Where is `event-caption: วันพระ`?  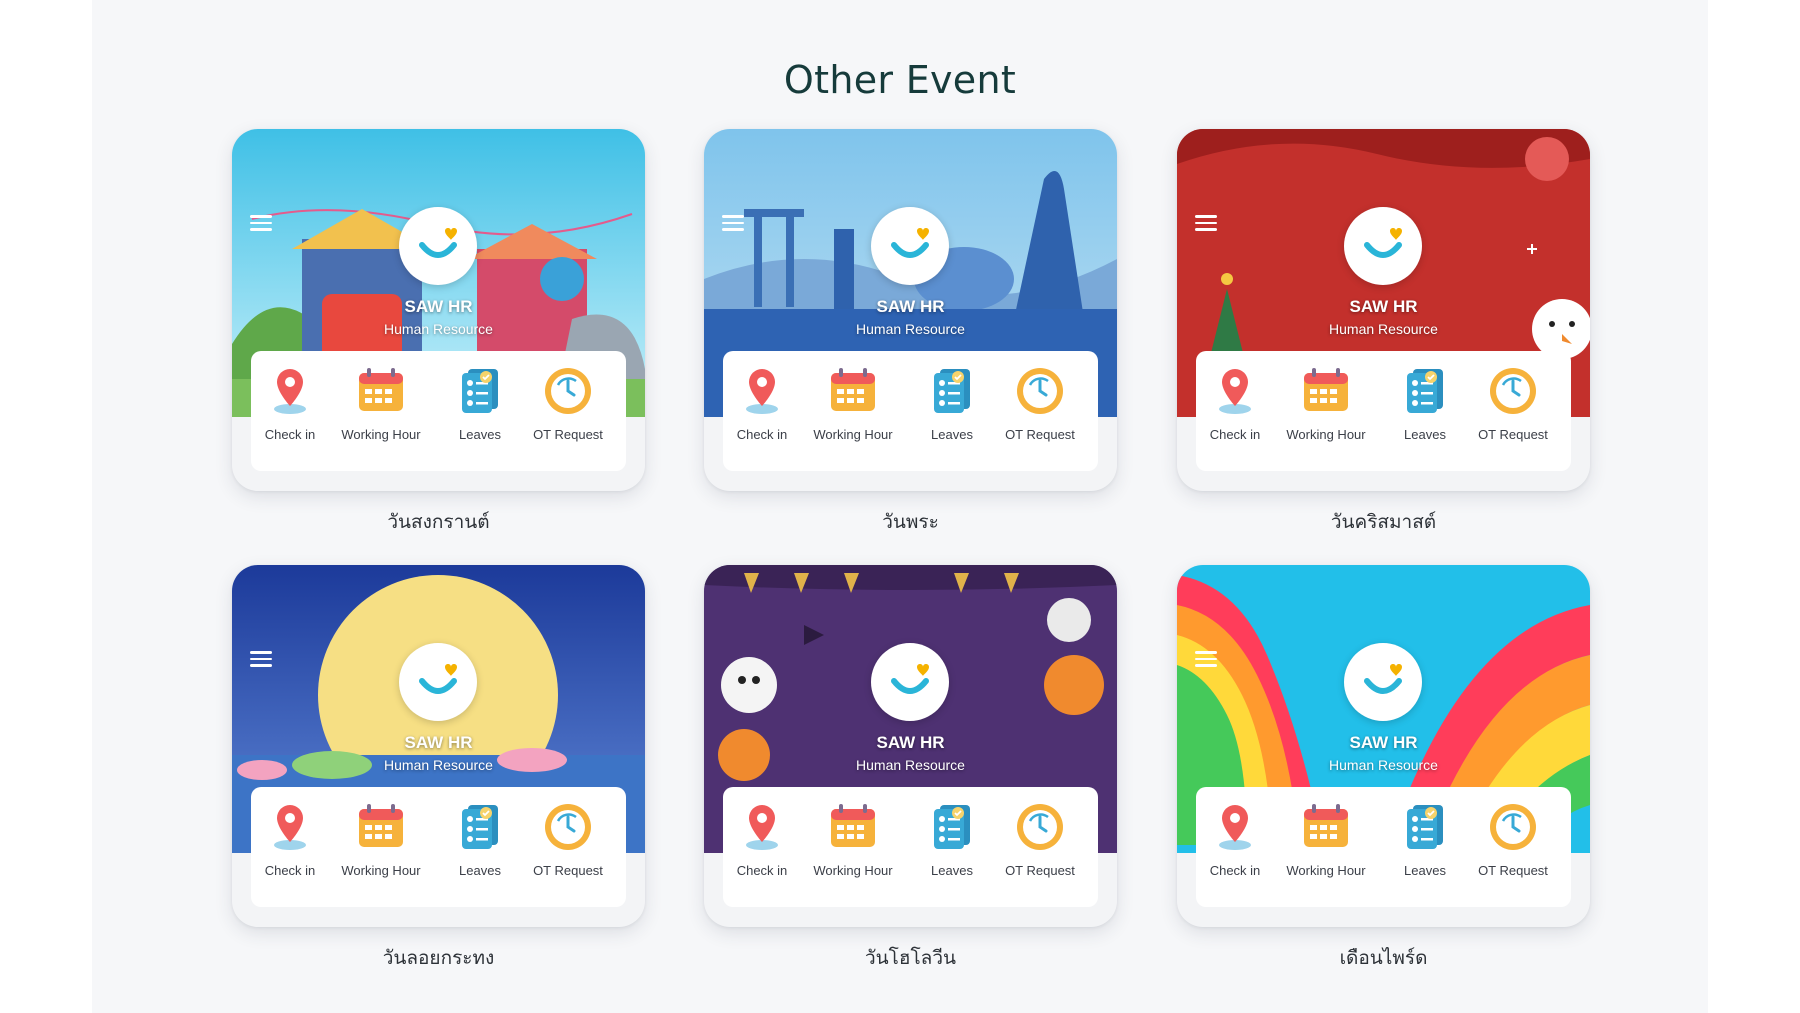 event-caption: วันพระ is located at coordinates (910, 522).